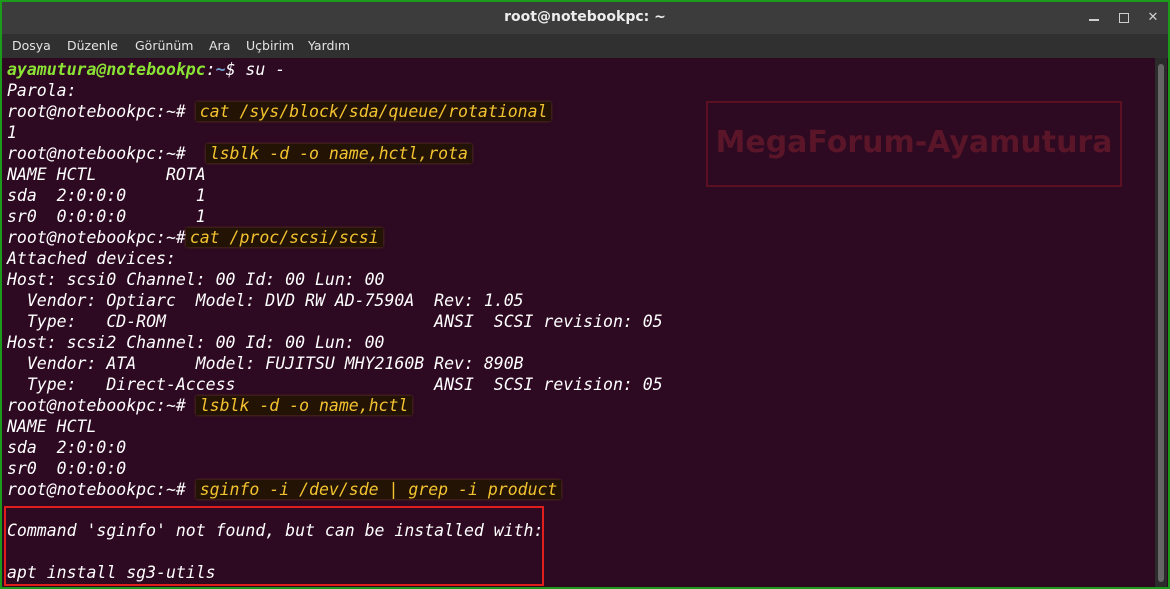 This screenshot has height=589, width=1170. I want to click on close-icon: ✕, so click(1153, 18).